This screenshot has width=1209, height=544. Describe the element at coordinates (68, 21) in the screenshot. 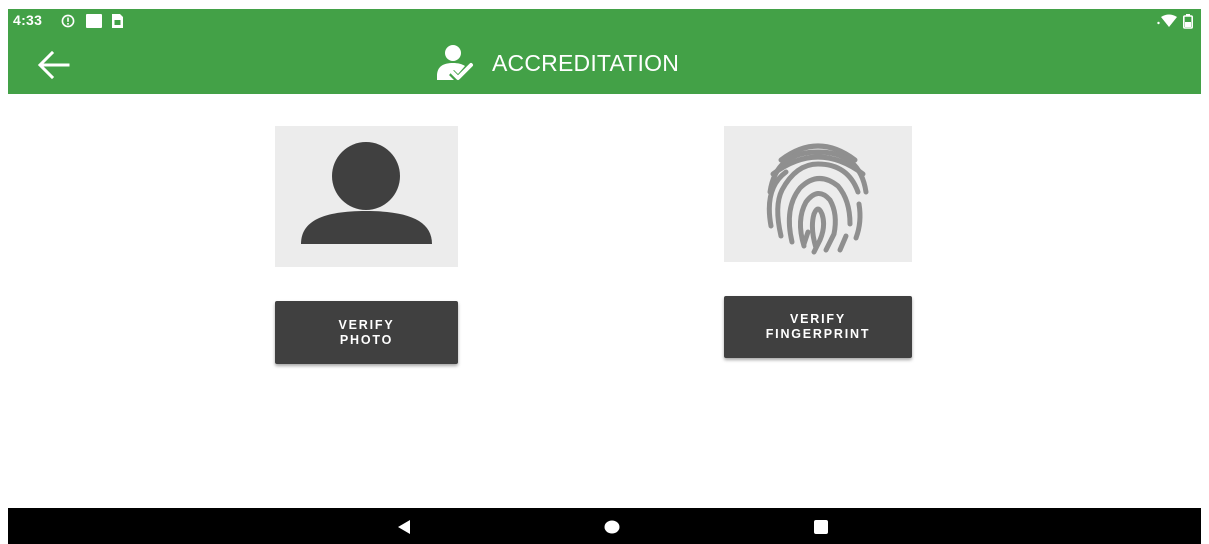

I see `alert-circle-icon` at that location.